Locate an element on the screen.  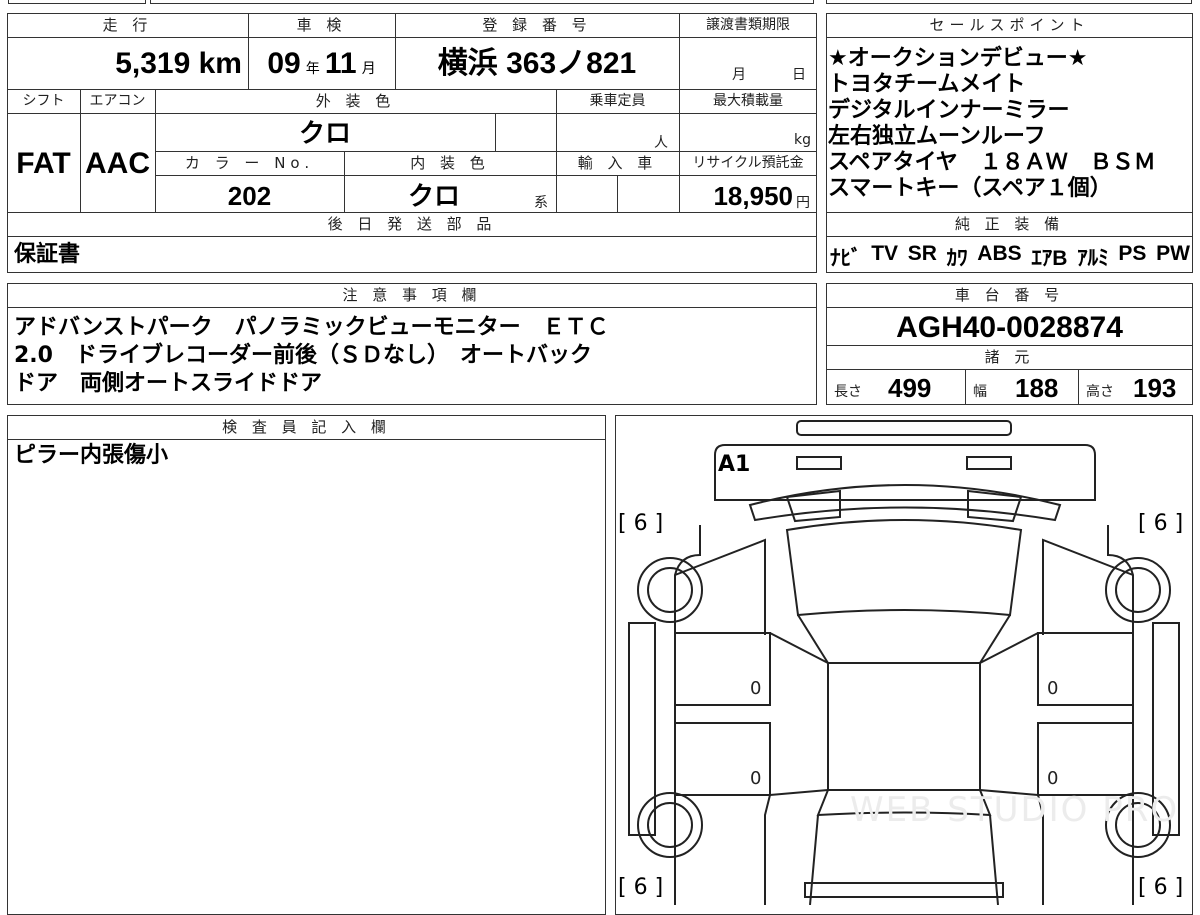
shaken-month: 11 is located at coordinates (340, 63).